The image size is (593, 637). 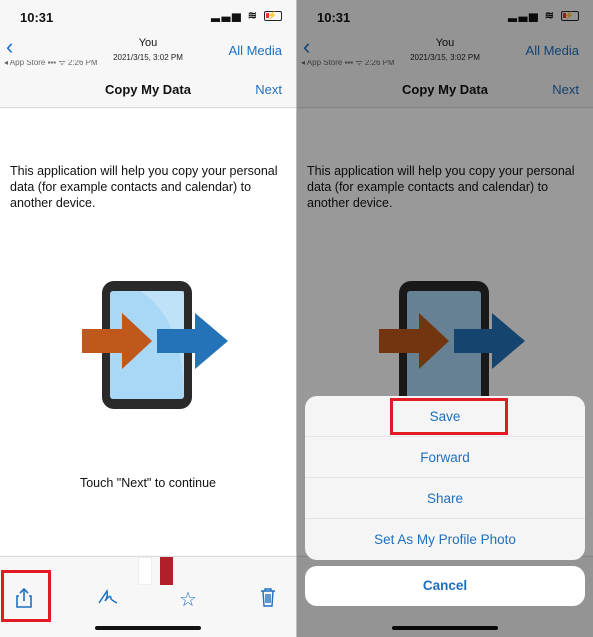 What do you see at coordinates (268, 89) in the screenshot?
I see `next-button: Next` at bounding box center [268, 89].